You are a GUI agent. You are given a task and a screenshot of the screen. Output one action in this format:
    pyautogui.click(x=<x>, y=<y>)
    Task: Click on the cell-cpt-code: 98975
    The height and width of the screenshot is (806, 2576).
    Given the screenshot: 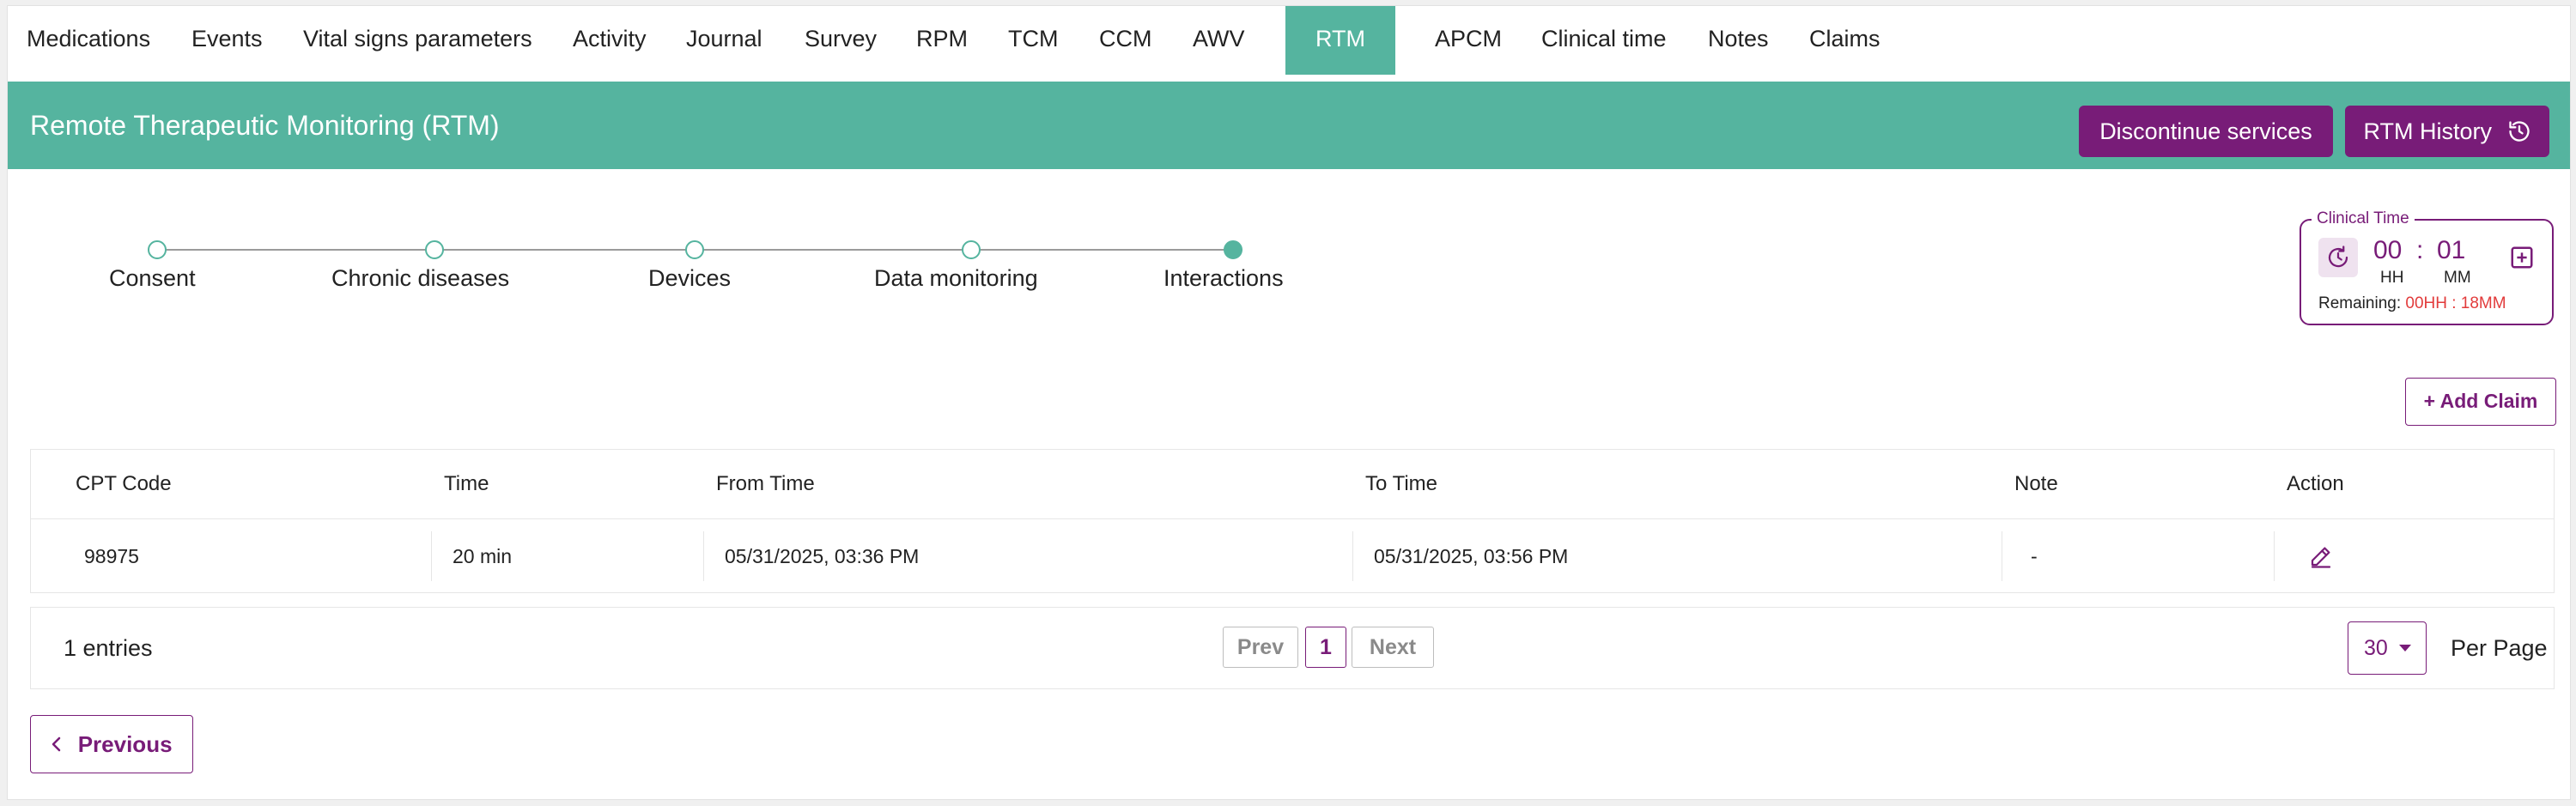 What is the action you would take?
    pyautogui.click(x=112, y=556)
    